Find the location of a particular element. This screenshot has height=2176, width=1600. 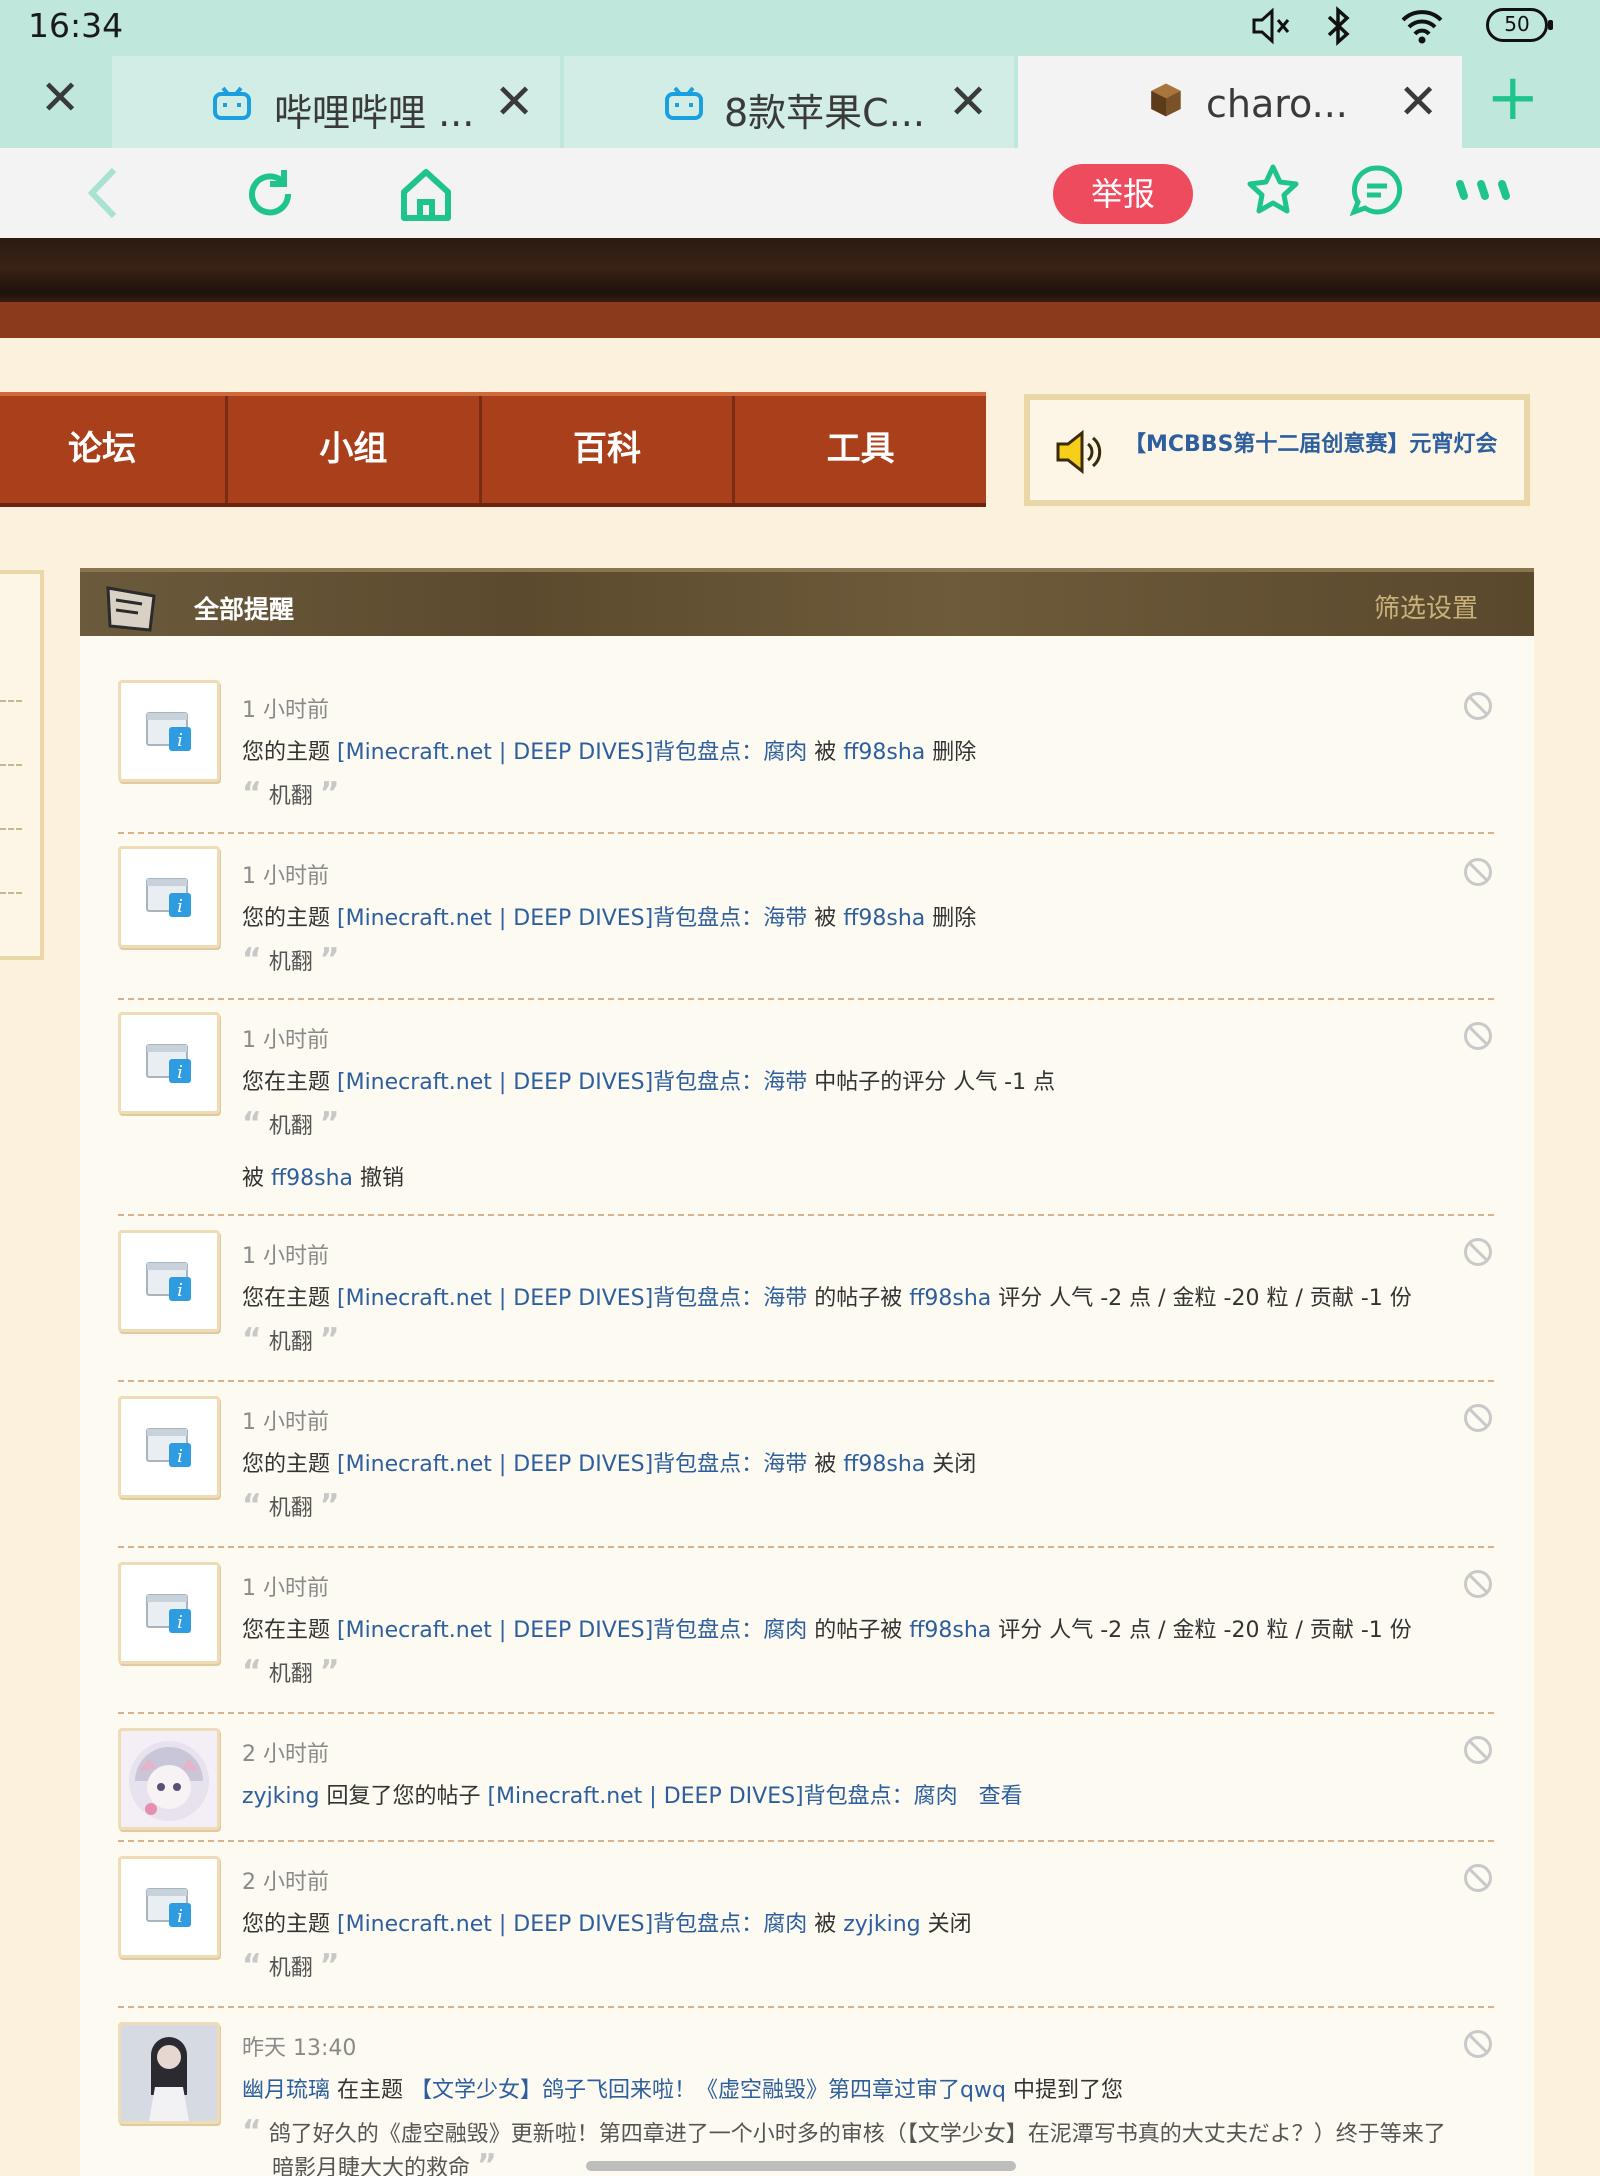

left-sidebar is located at coordinates (22, 765).